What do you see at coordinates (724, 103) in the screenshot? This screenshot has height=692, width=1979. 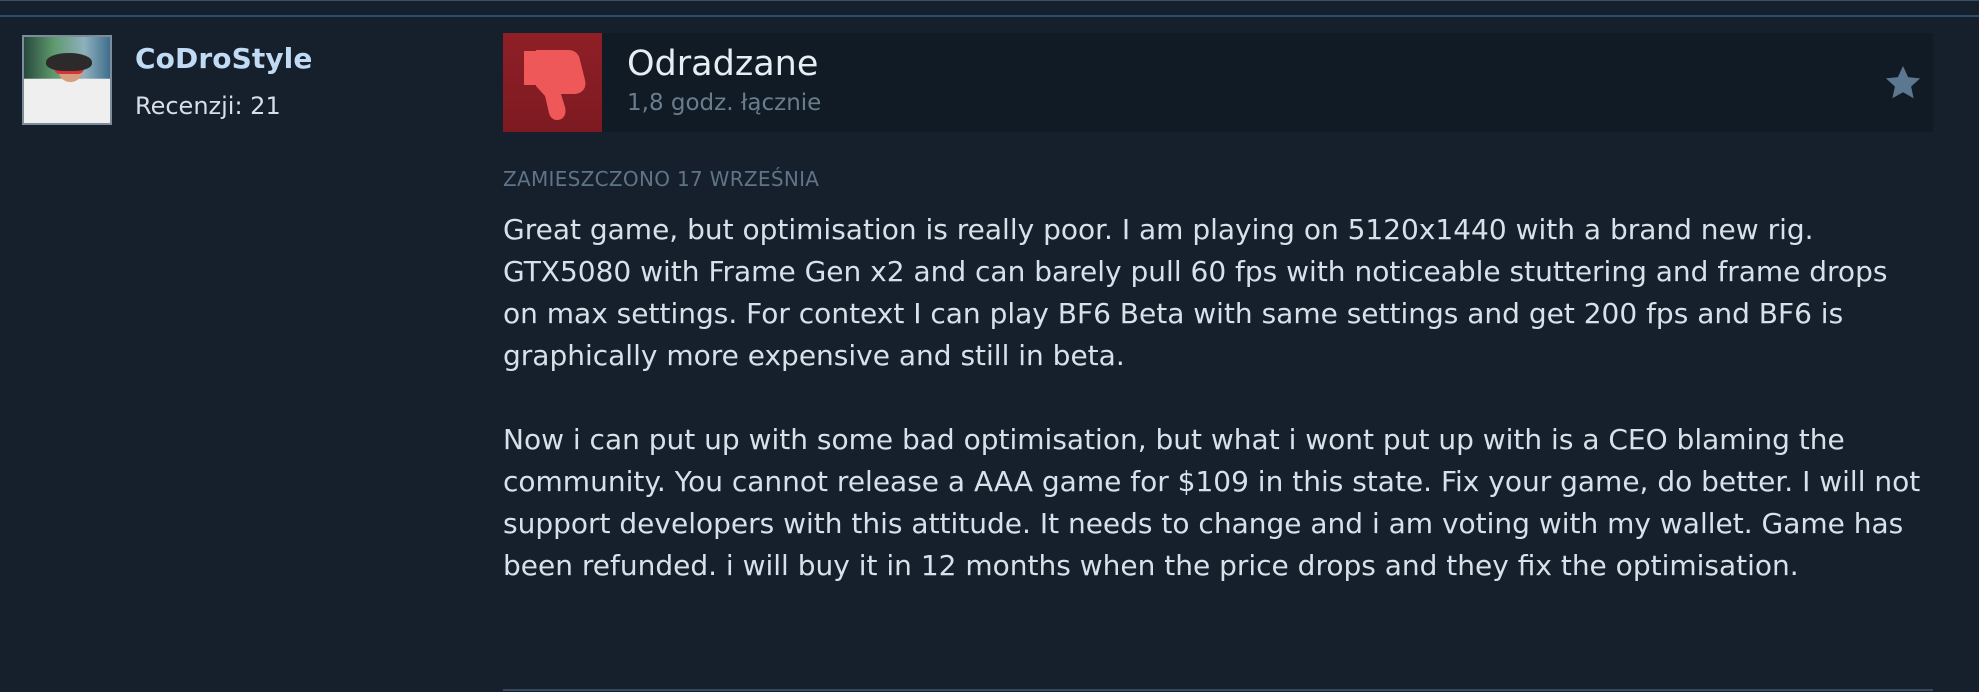 I see `playtime: 1,8 godz. łącznie` at bounding box center [724, 103].